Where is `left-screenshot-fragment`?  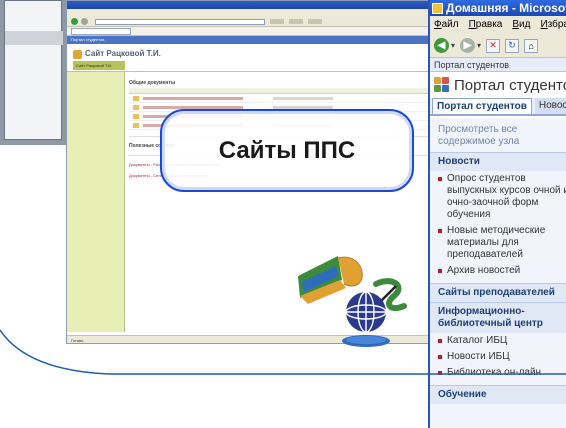
left-screenshot-fragment is located at coordinates (33, 72).